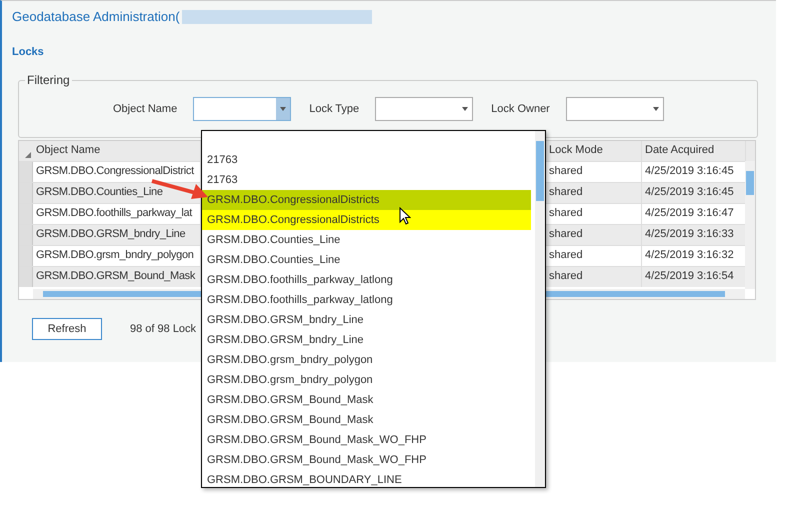  What do you see at coordinates (520, 109) in the screenshot?
I see `filter-label: Lock Owner` at bounding box center [520, 109].